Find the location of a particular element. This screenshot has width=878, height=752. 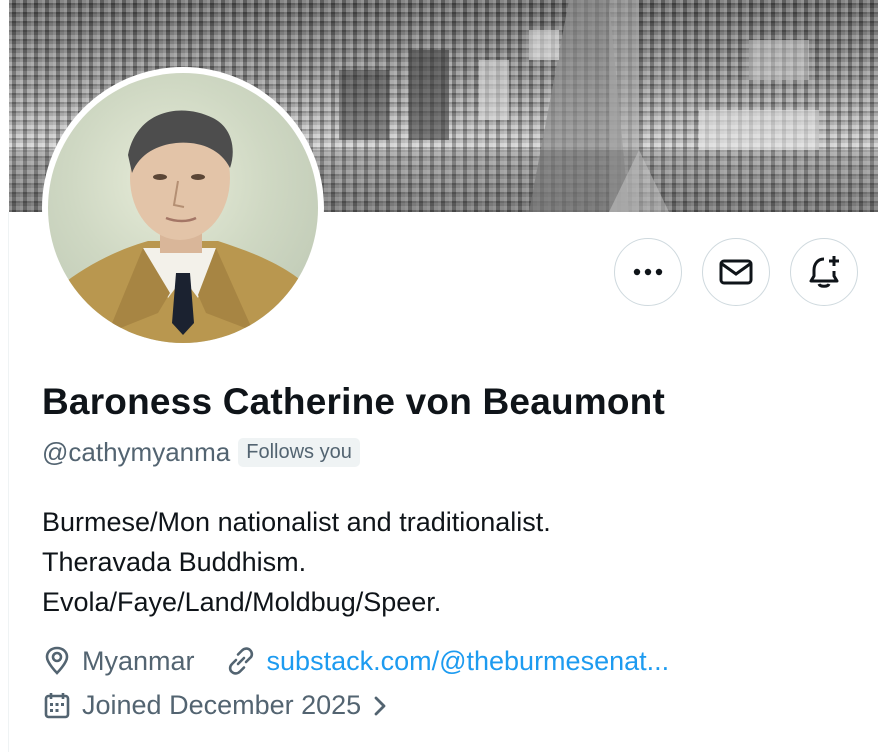

more-options-button is located at coordinates (648, 272).